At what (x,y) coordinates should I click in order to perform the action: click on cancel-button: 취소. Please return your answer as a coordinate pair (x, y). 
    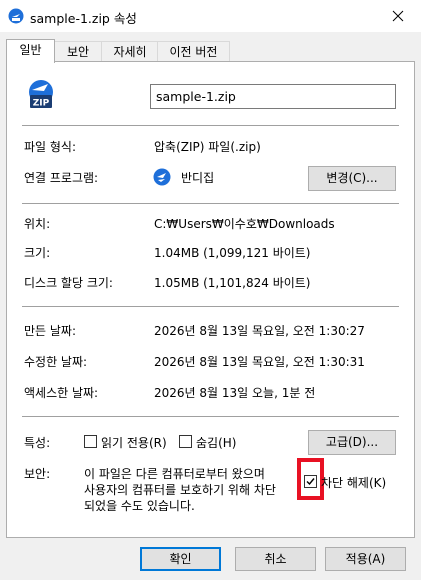
    Looking at the image, I should click on (275, 559).